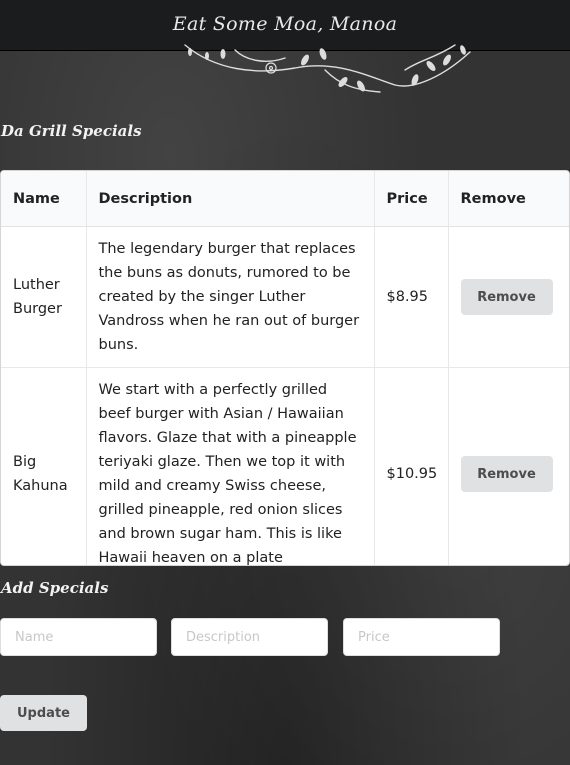 The image size is (570, 765). I want to click on floral-vine-icon, so click(327, 68).